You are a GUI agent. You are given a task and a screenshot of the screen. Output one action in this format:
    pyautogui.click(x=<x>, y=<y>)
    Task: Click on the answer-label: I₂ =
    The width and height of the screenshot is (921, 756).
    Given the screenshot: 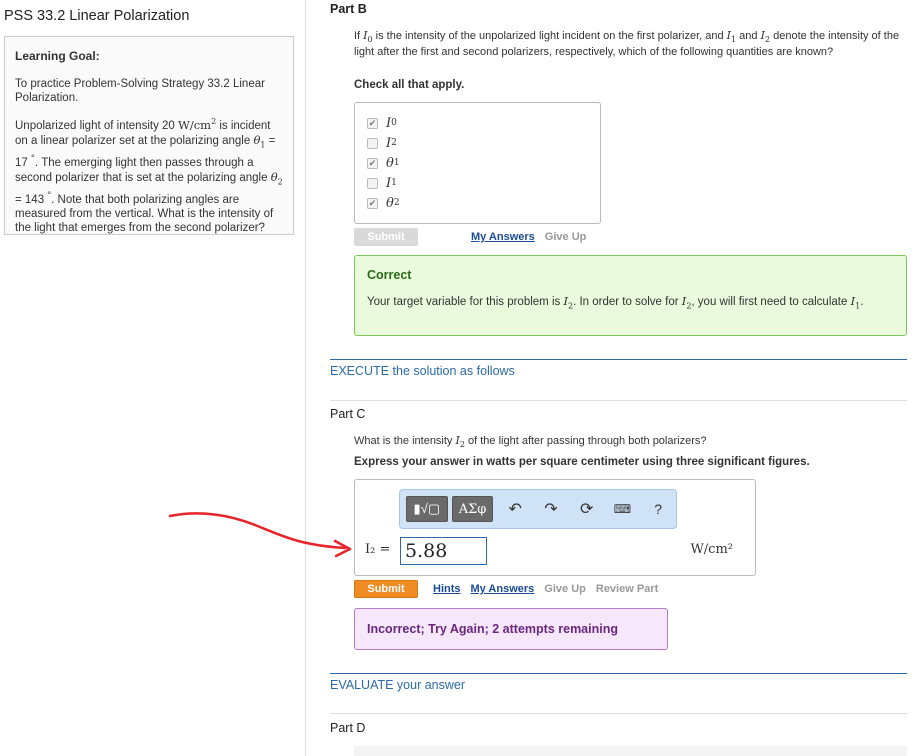 What is the action you would take?
    pyautogui.click(x=378, y=549)
    